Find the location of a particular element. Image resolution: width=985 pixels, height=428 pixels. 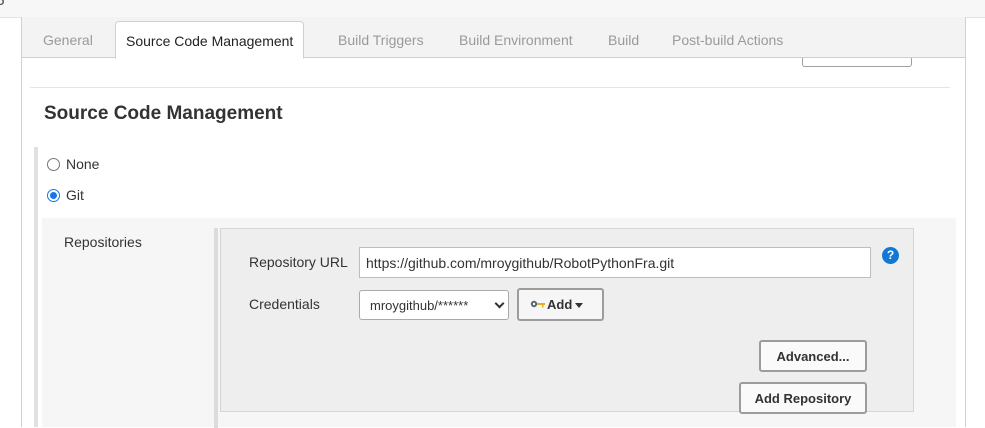

divider is located at coordinates (490, 87).